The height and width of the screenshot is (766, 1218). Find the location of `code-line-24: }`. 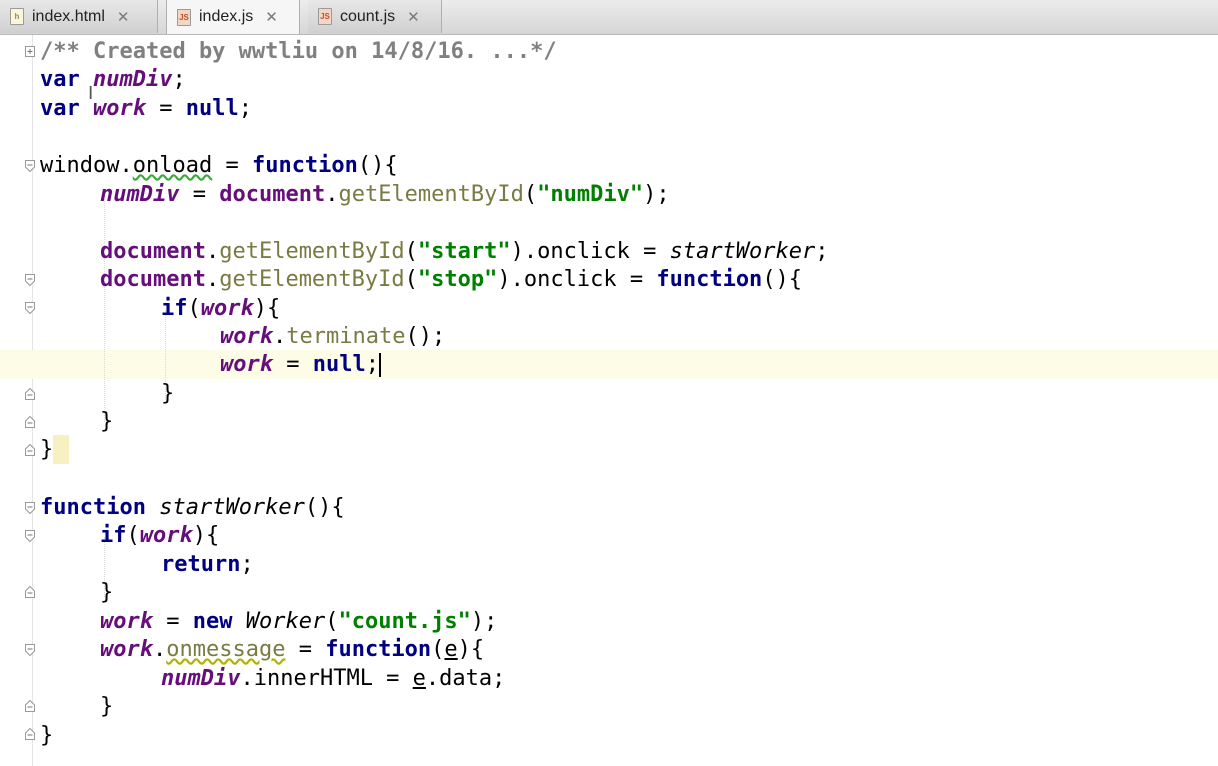

code-line-24: } is located at coordinates (106, 706).